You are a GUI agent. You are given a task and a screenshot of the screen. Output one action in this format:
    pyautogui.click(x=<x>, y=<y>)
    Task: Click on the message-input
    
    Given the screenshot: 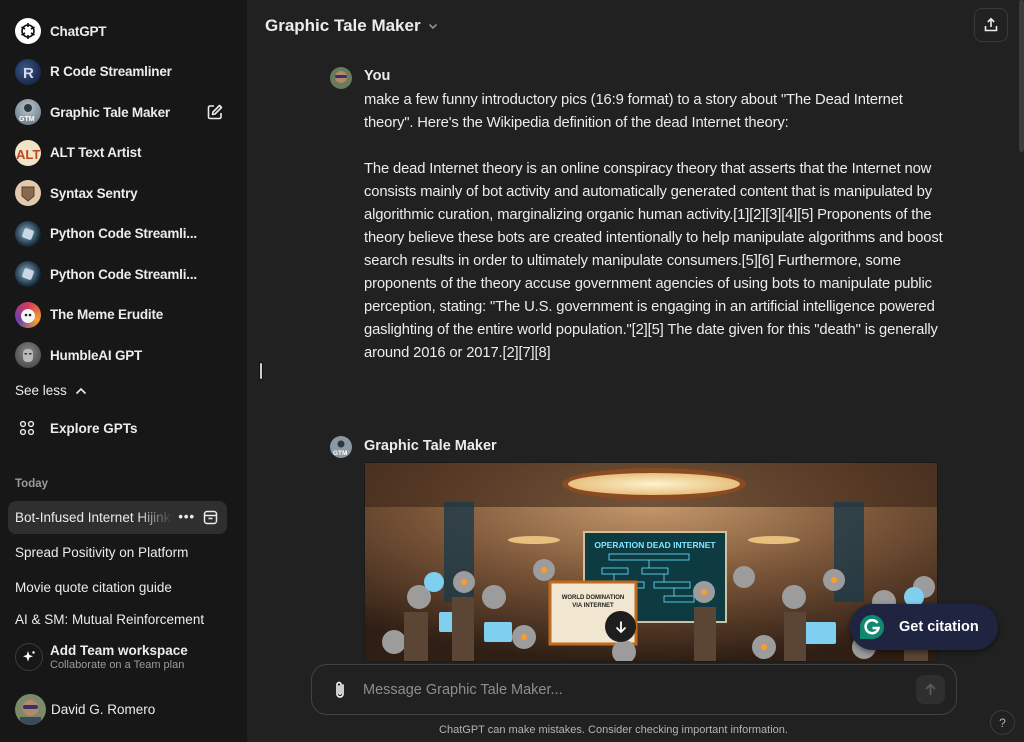 What is the action you would take?
    pyautogui.click(x=633, y=690)
    